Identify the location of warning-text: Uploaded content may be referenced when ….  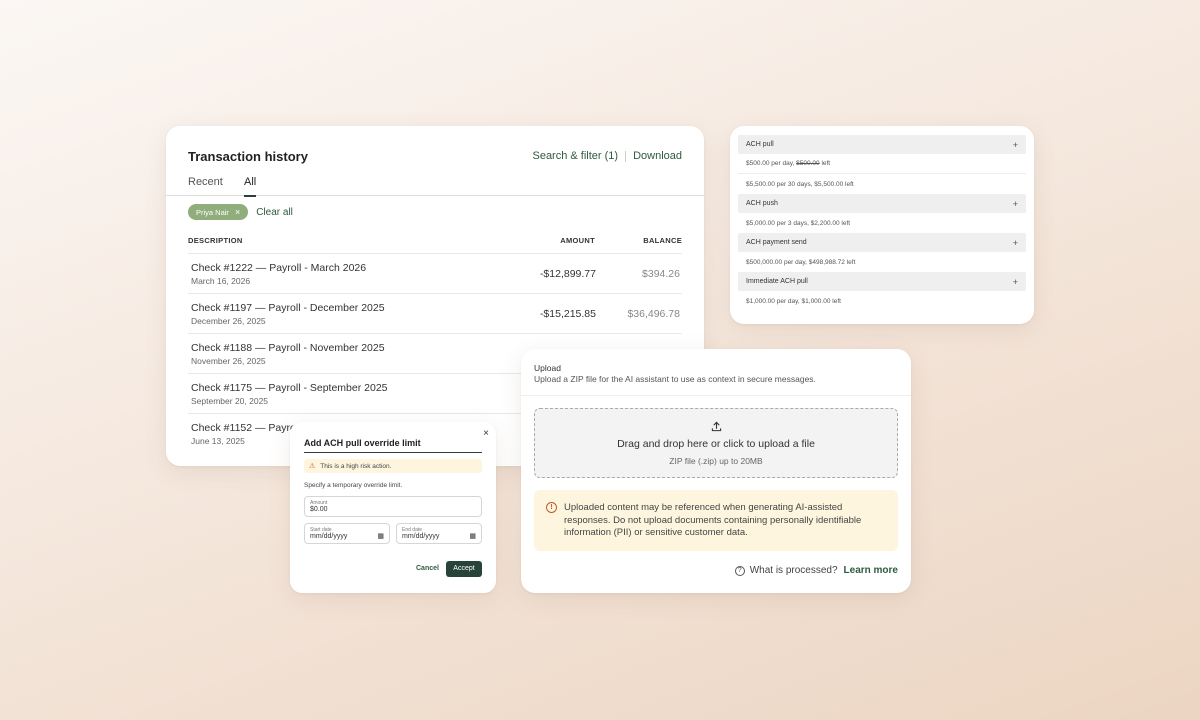
(713, 520).